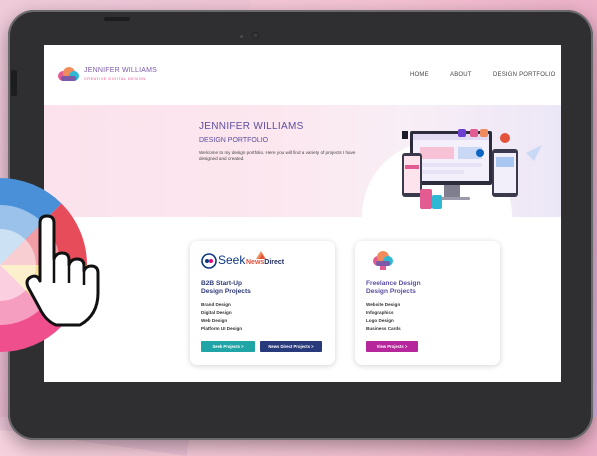 This screenshot has height=456, width=597. What do you see at coordinates (534, 153) in the screenshot?
I see `paper-plane-icon` at bounding box center [534, 153].